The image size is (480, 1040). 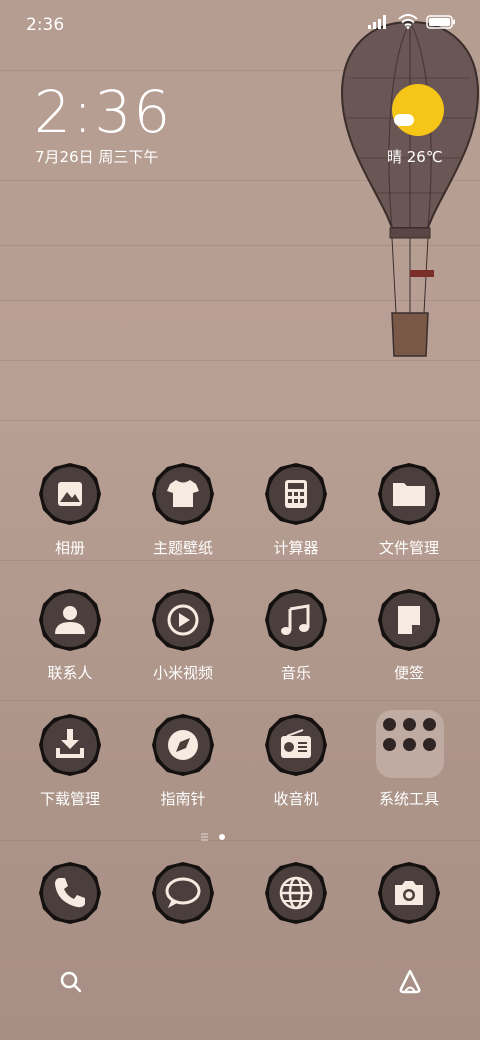 I want to click on search-bar, so click(x=240, y=983).